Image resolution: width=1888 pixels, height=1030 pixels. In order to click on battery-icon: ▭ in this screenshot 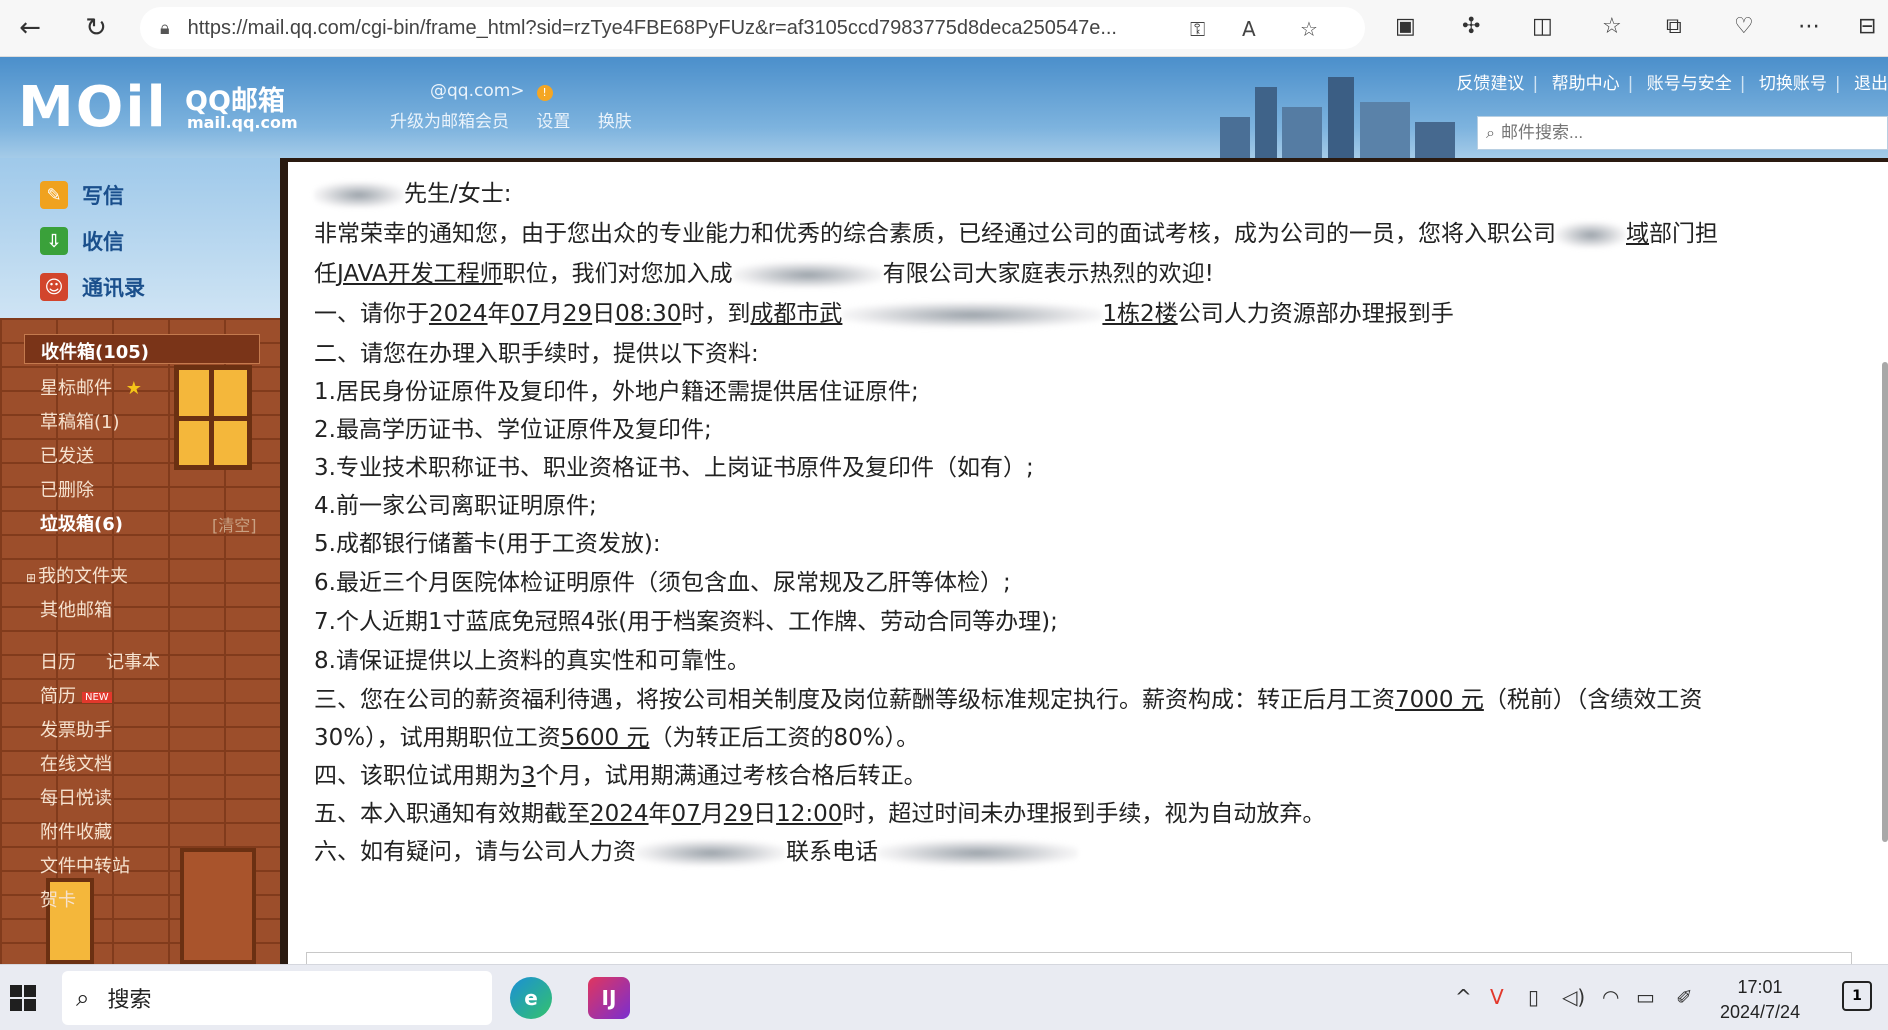, I will do `click(1645, 997)`.